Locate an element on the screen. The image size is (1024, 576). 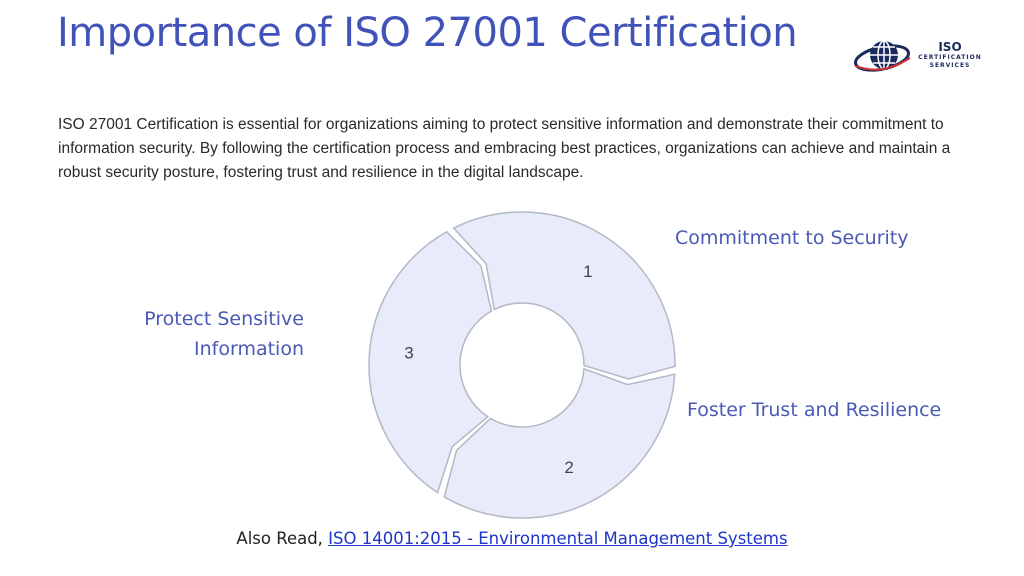
segment-number-1: 1 is located at coordinates (587, 271).